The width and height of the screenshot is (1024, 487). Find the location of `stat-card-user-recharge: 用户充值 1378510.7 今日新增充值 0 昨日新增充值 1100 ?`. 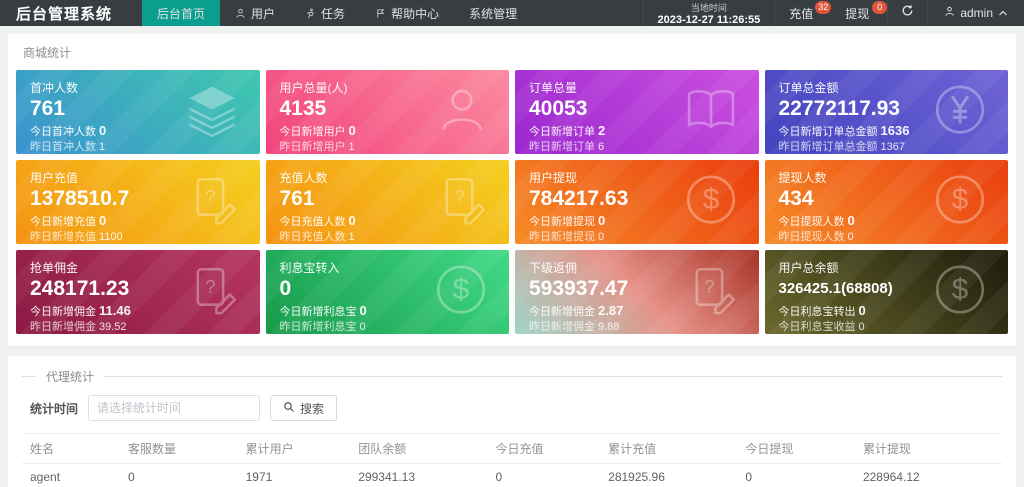

stat-card-user-recharge: 用户充值 1378510.7 今日新增充值 0 昨日新增充值 1100 ? is located at coordinates (138, 202).